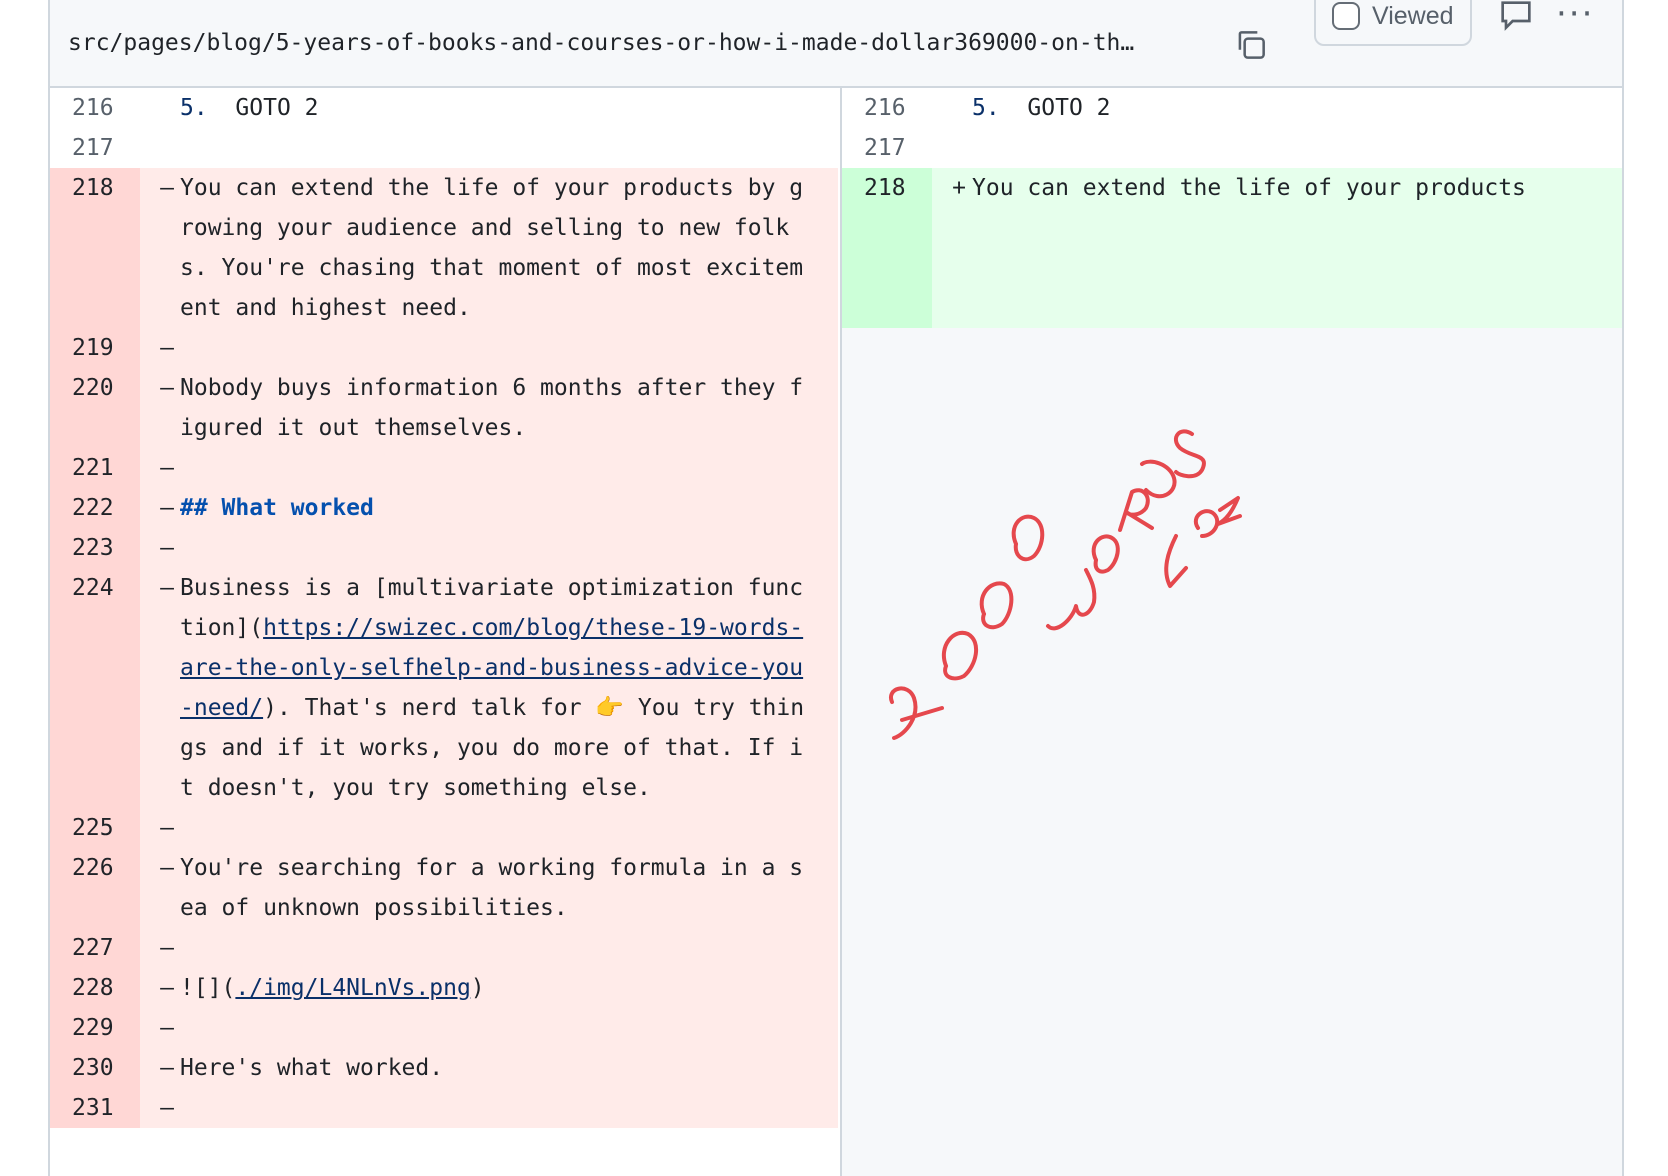  Describe the element at coordinates (444, 1108) in the screenshot. I see `diff-line-deleted: 231–` at that location.